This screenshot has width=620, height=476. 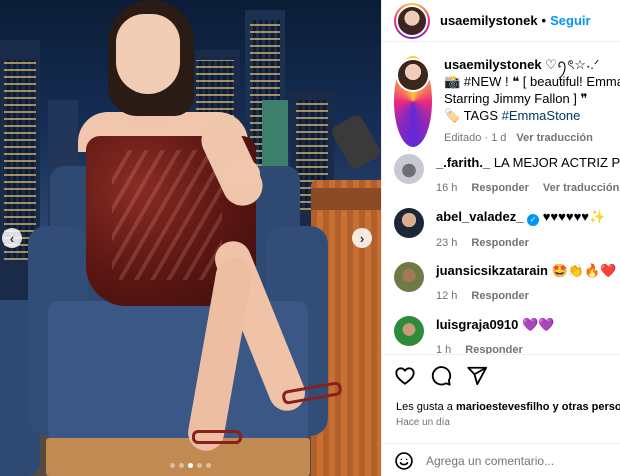 What do you see at coordinates (538, 324) in the screenshot?
I see `comment-text: 💜💜` at bounding box center [538, 324].